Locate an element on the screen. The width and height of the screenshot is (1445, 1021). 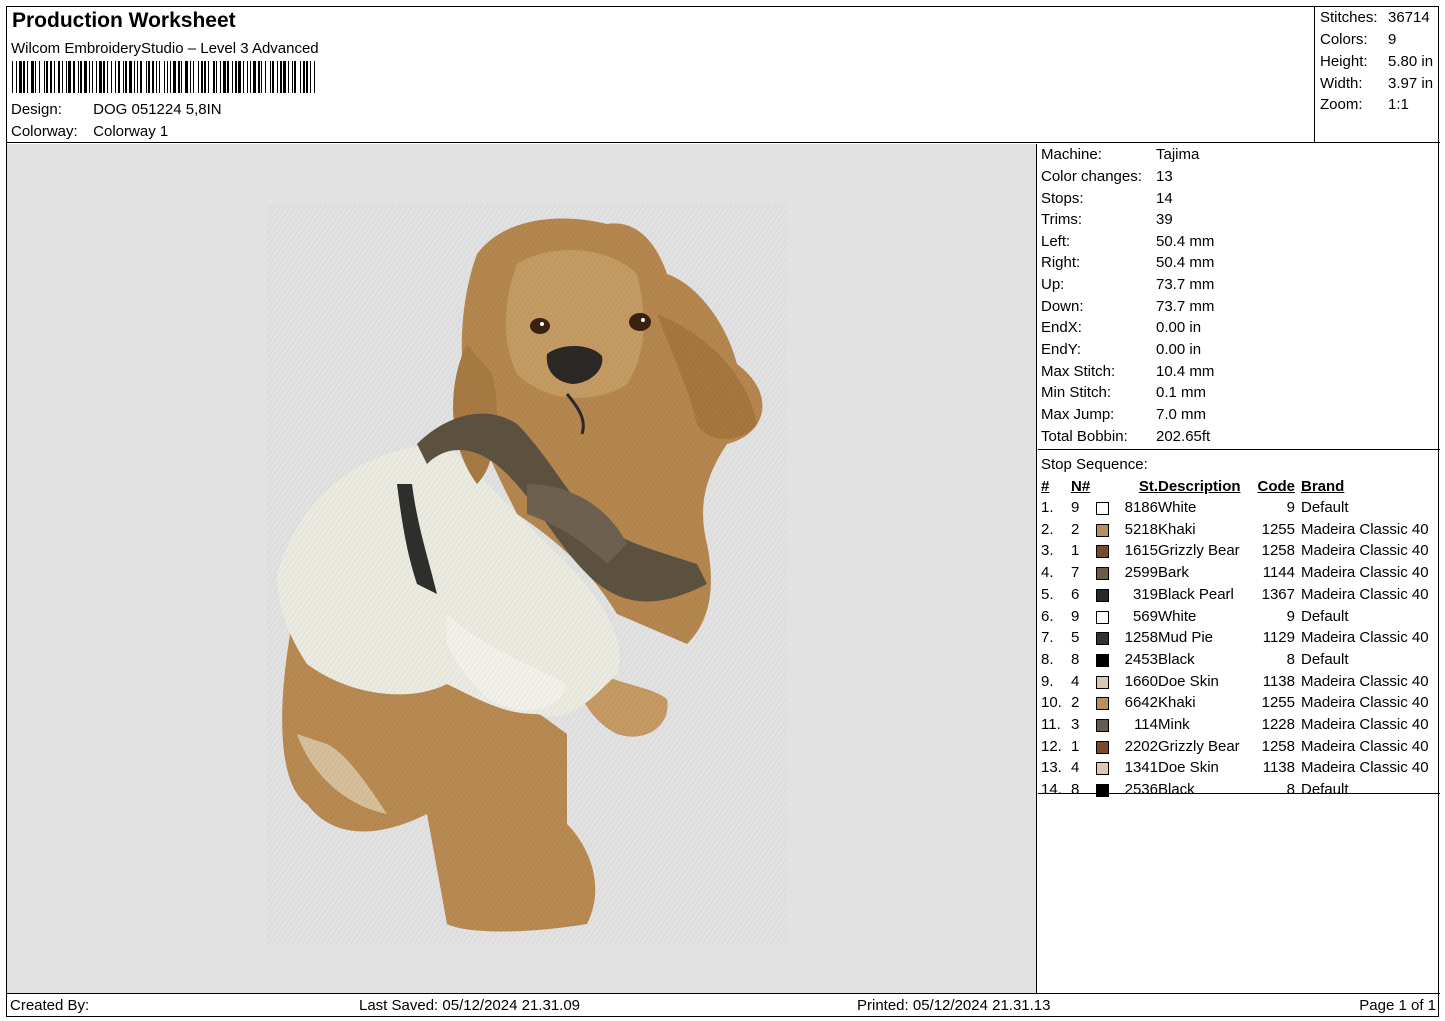
stop-sequence-header: # N# St. Description Code Brand is located at coordinates (1239, 488).